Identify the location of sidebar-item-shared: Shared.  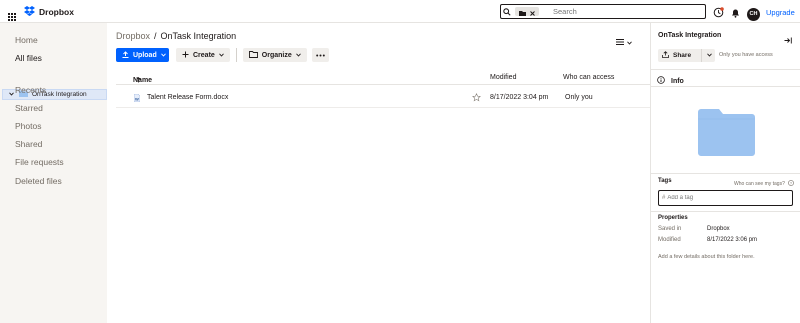
(28, 144).